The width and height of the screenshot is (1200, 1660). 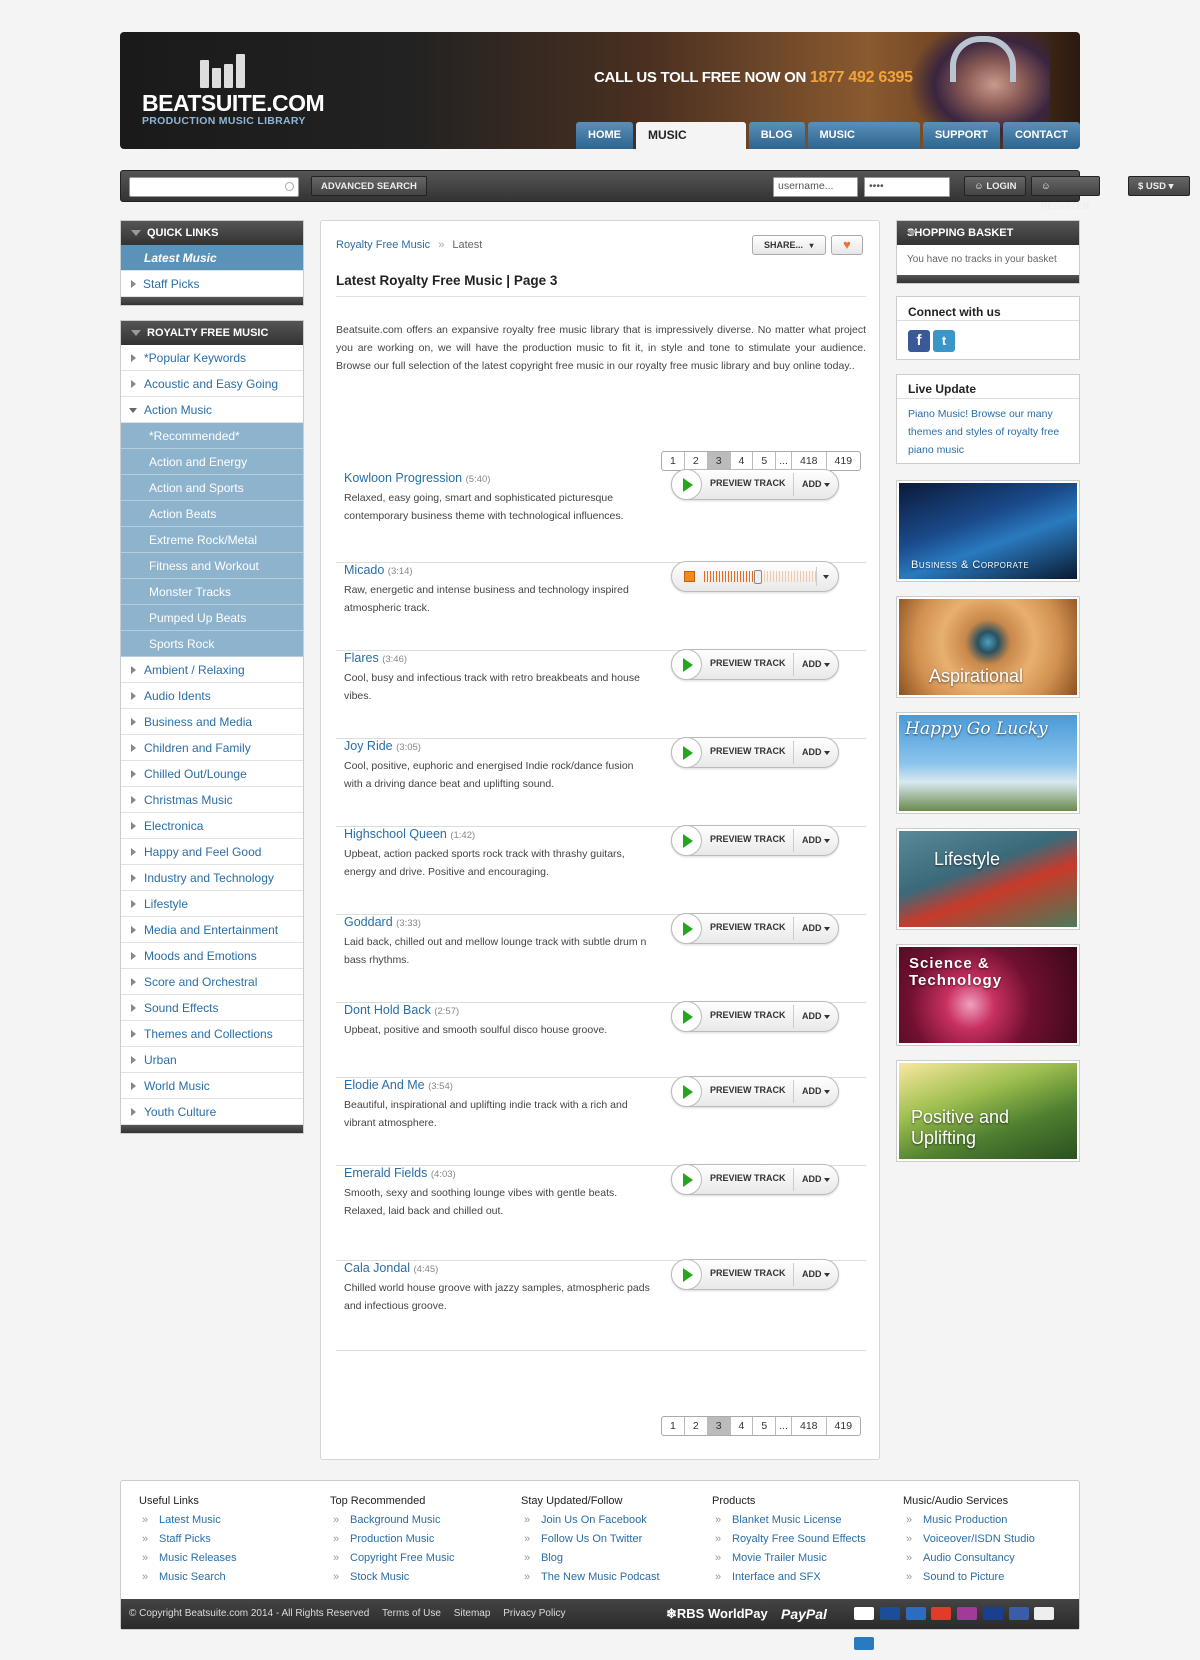 I want to click on footer-link: Movie Trailer Music, so click(x=807, y=1558).